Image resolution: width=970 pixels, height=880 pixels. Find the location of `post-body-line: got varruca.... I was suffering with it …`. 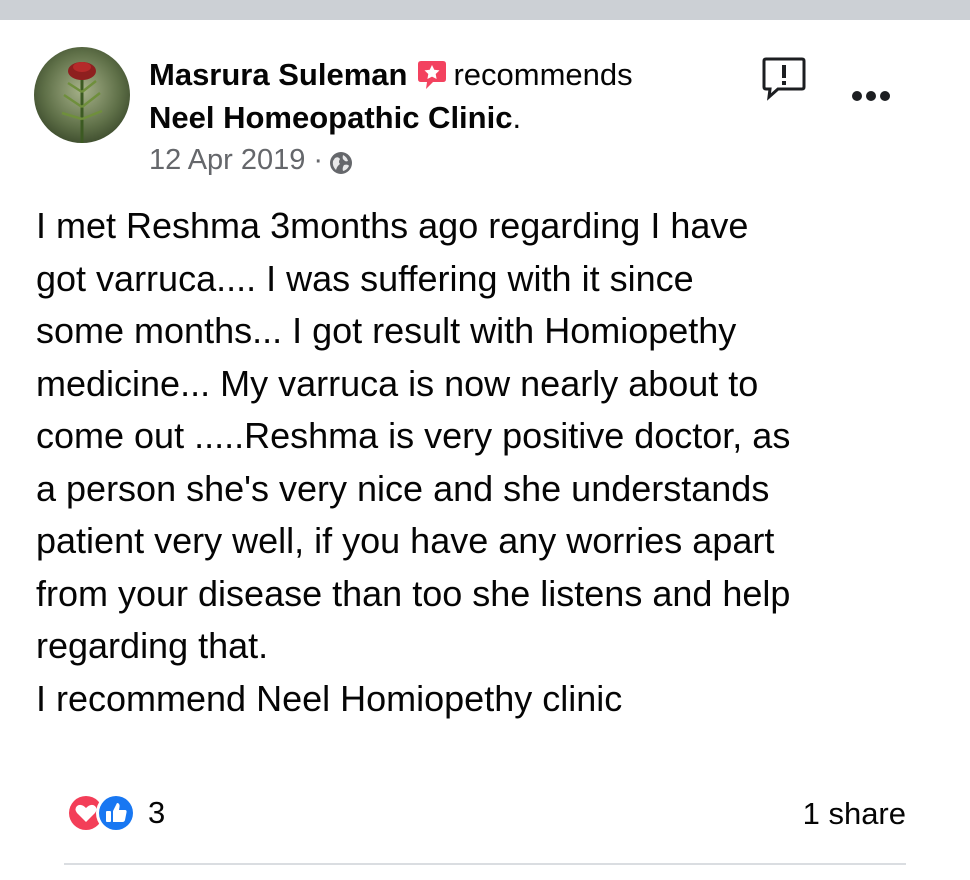

post-body-line: got varruca.... I was suffering with it … is located at coordinates (365, 278).